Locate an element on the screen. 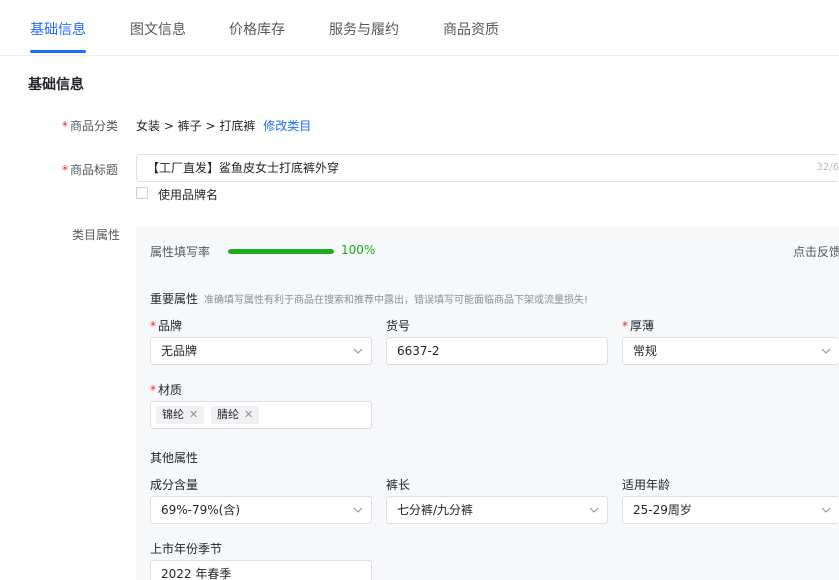  season-label: 上市年份季节 is located at coordinates (186, 549).